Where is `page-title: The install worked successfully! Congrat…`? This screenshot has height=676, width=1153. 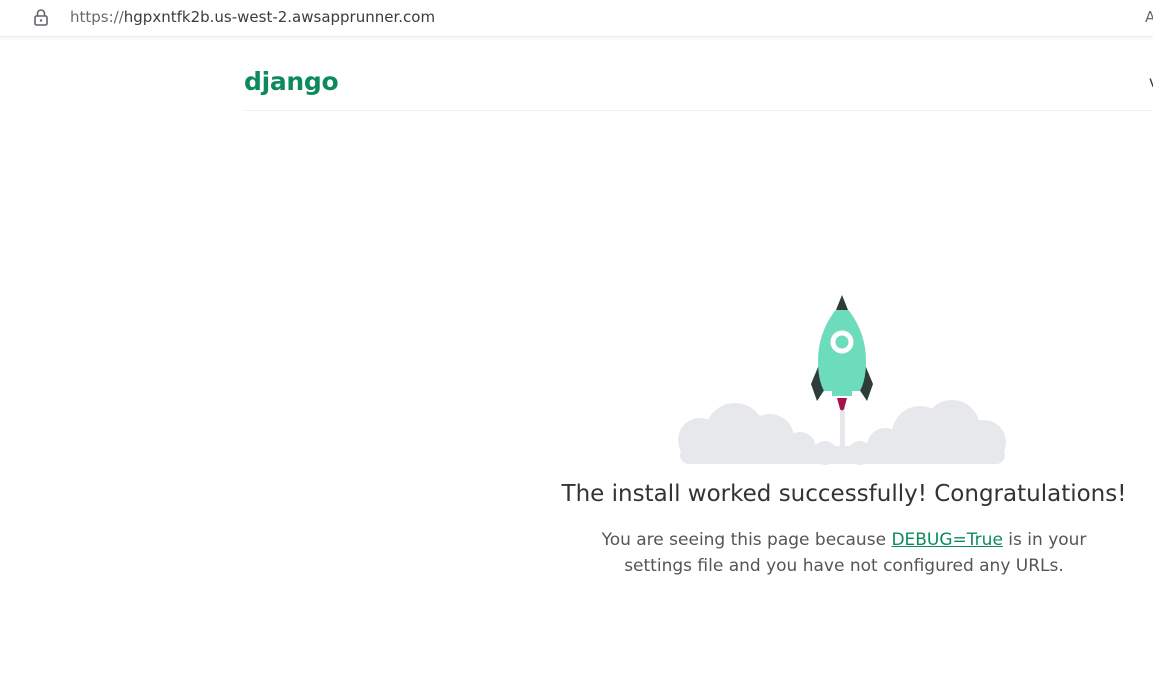 page-title: The install worked successfully! Congrat… is located at coordinates (844, 494).